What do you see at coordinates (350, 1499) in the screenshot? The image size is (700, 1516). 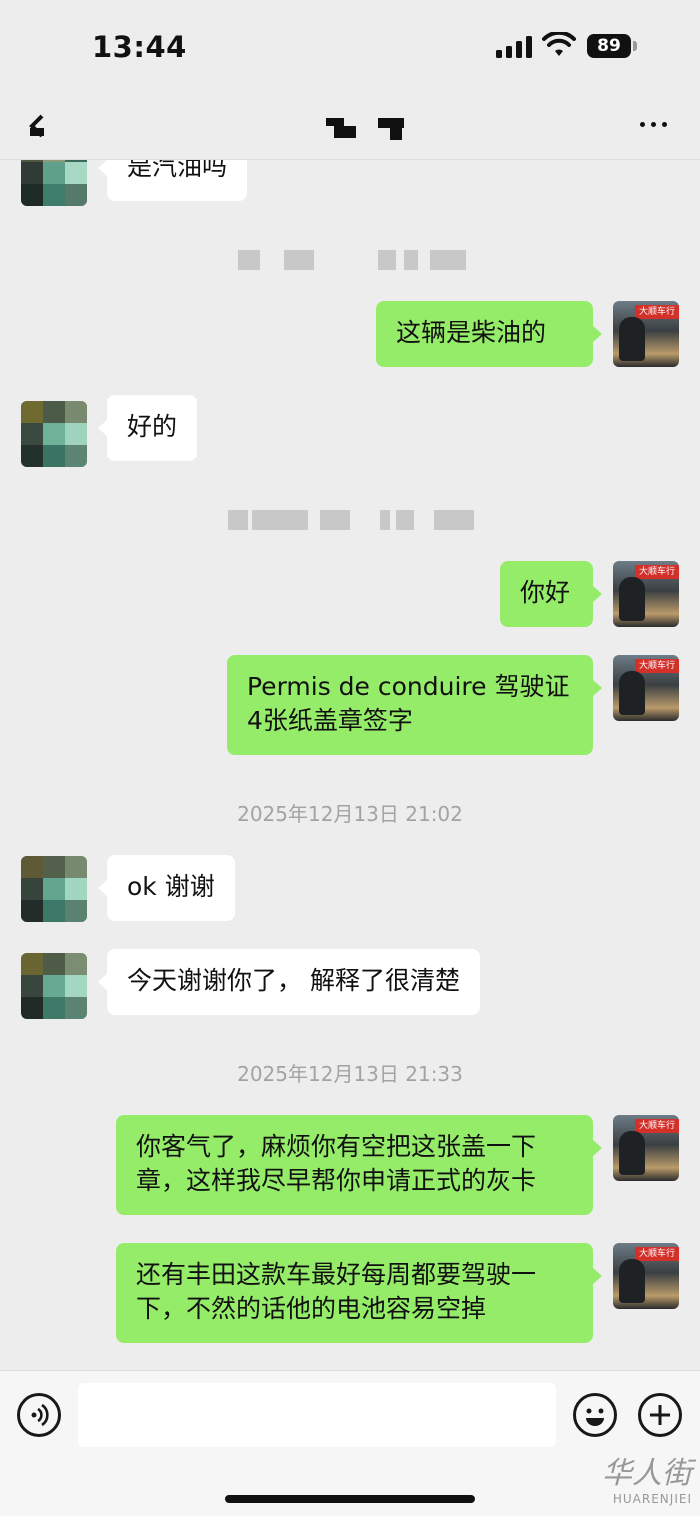 I see `home-indicator` at bounding box center [350, 1499].